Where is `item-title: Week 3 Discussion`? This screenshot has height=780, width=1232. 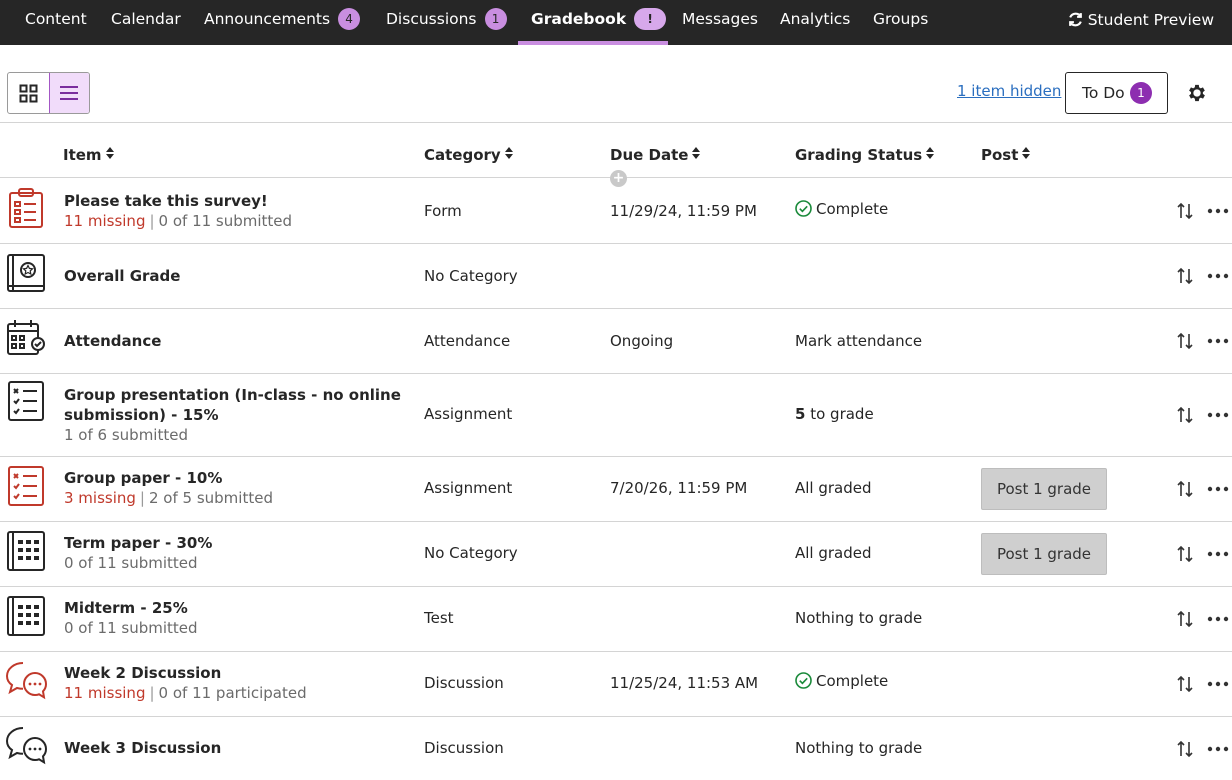
item-title: Week 3 Discussion is located at coordinates (142, 748).